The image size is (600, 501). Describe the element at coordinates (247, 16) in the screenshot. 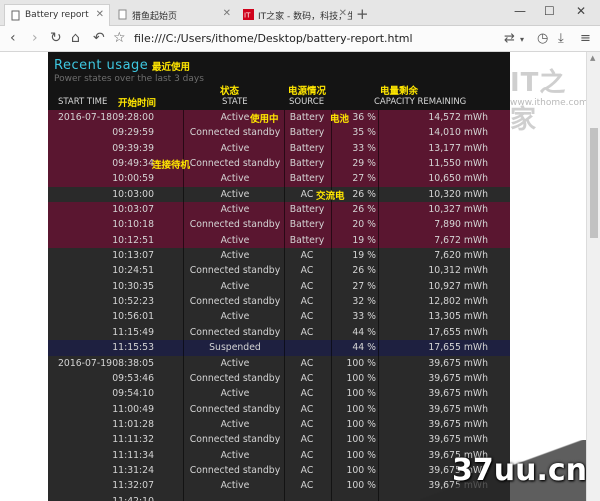

I see `svg-text: IT` at that location.